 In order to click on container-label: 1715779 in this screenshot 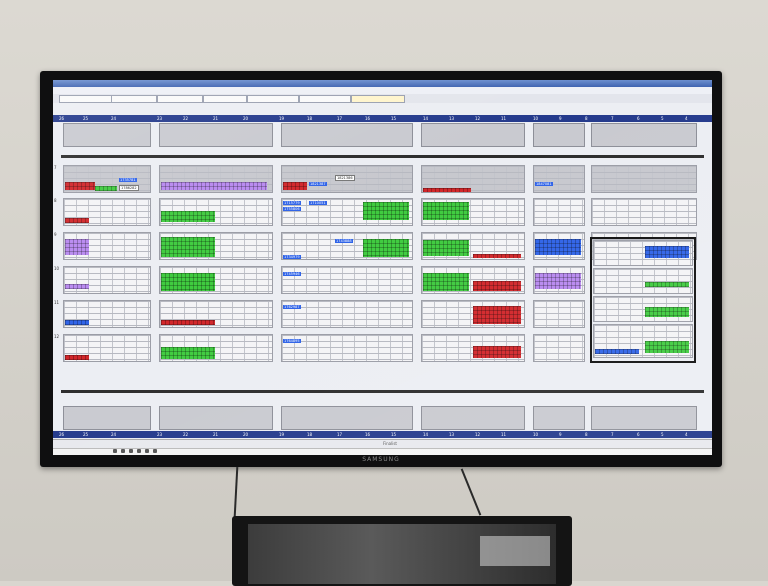, I will do `click(292, 203)`.